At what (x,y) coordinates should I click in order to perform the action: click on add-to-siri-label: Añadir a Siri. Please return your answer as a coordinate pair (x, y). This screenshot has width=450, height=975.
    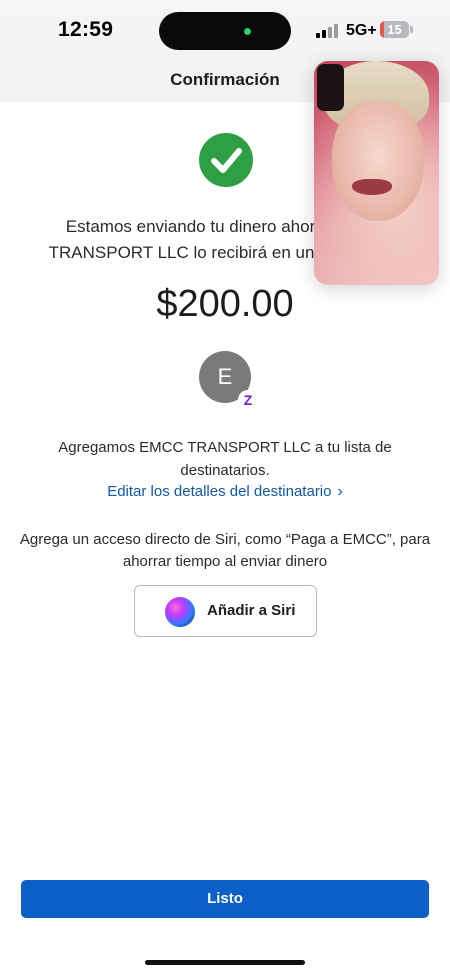
    Looking at the image, I should click on (251, 610).